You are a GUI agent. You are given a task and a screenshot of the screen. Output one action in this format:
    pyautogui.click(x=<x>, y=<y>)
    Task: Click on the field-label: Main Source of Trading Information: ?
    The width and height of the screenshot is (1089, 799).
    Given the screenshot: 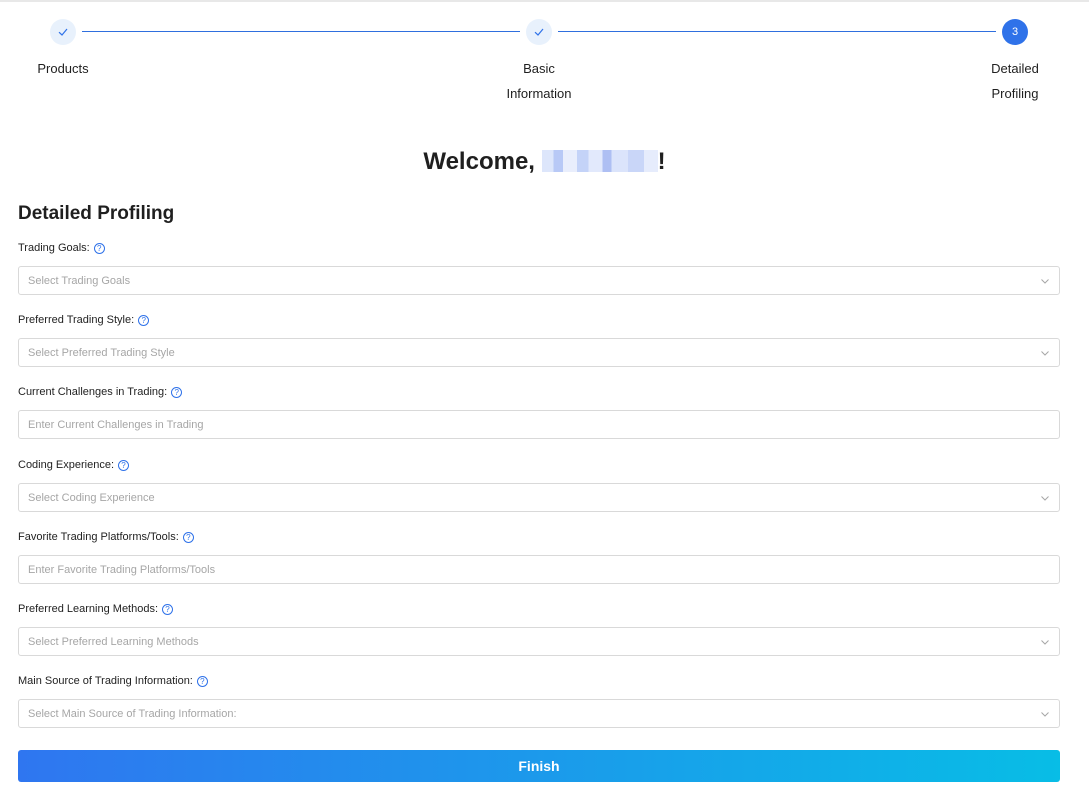 What is the action you would take?
    pyautogui.click(x=539, y=681)
    